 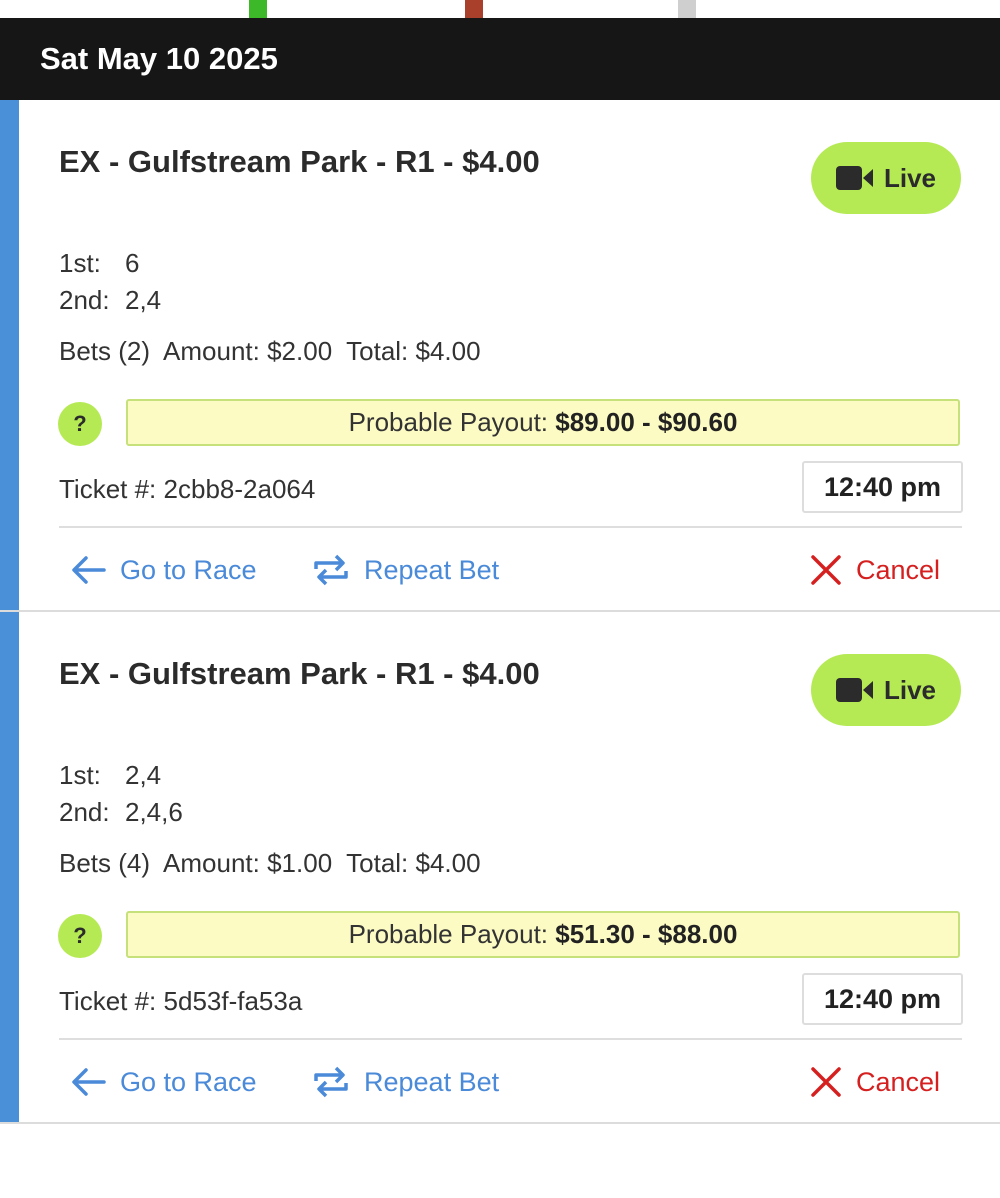 What do you see at coordinates (233, 1001) in the screenshot?
I see `ticket-number: 5d53f-fa53a` at bounding box center [233, 1001].